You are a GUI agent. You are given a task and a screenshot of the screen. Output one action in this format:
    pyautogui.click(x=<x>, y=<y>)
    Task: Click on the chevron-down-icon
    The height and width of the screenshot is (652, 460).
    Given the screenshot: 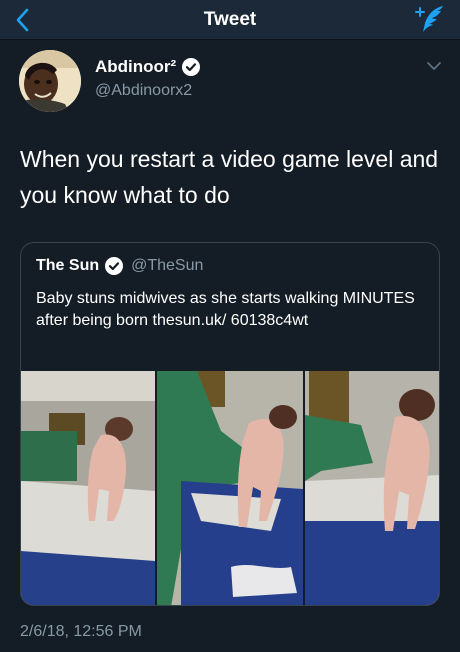 What is the action you would take?
    pyautogui.click(x=434, y=66)
    